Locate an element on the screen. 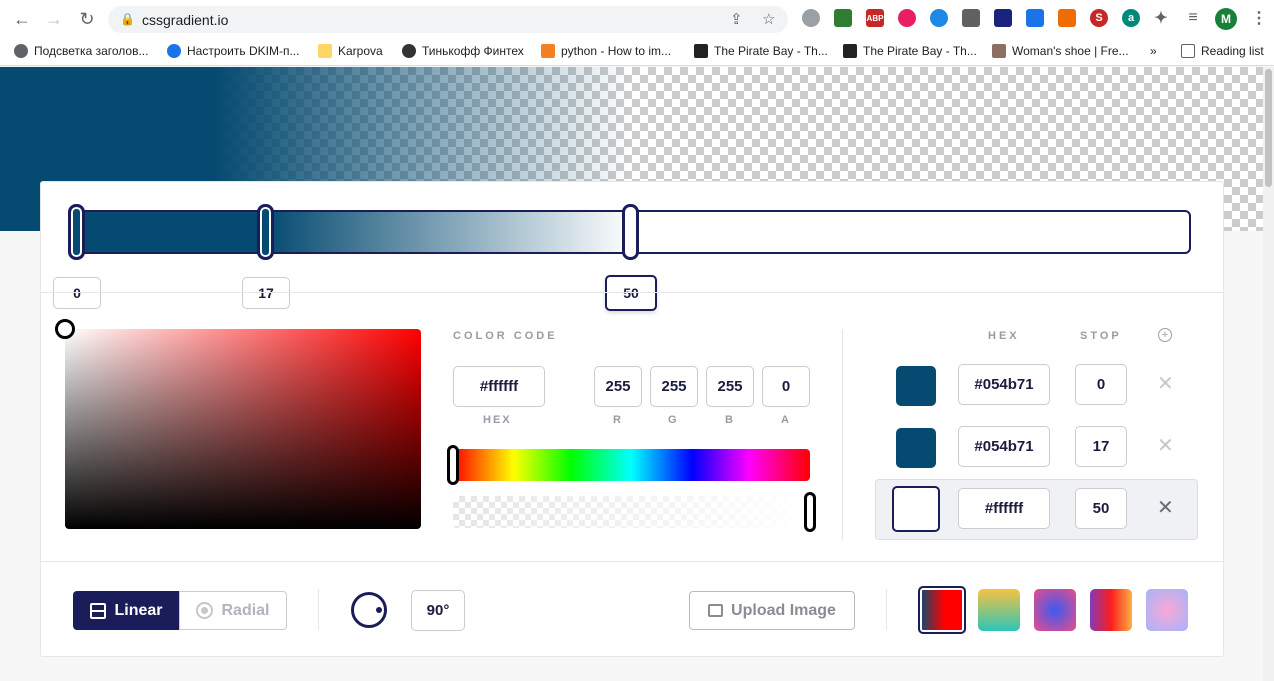 Image resolution: width=1274 pixels, height=681 pixels. hex-caption: HEX is located at coordinates (497, 420).